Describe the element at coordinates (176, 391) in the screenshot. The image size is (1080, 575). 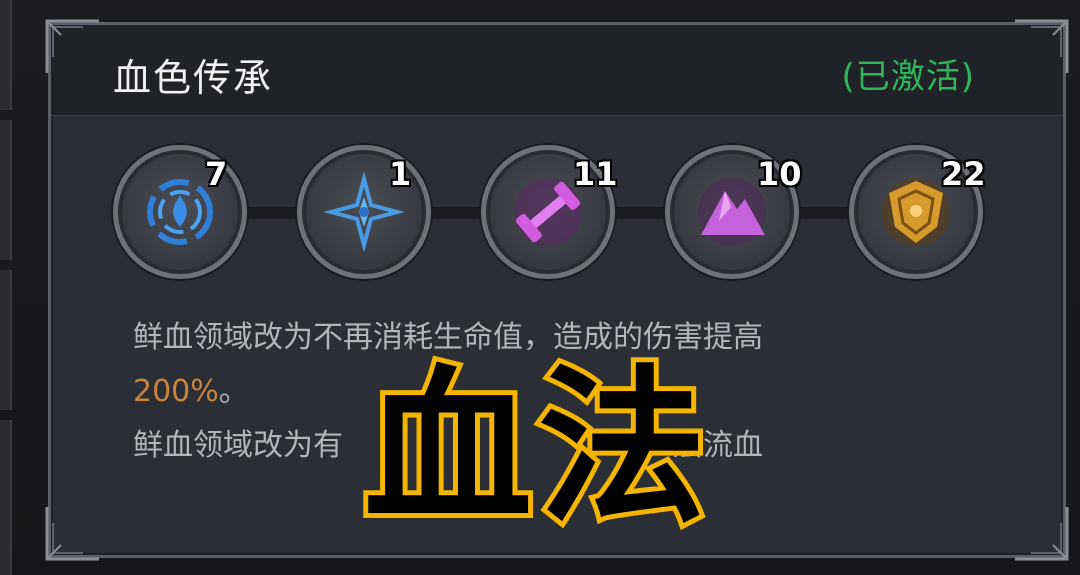
I see `bonus-percent: 200%` at that location.